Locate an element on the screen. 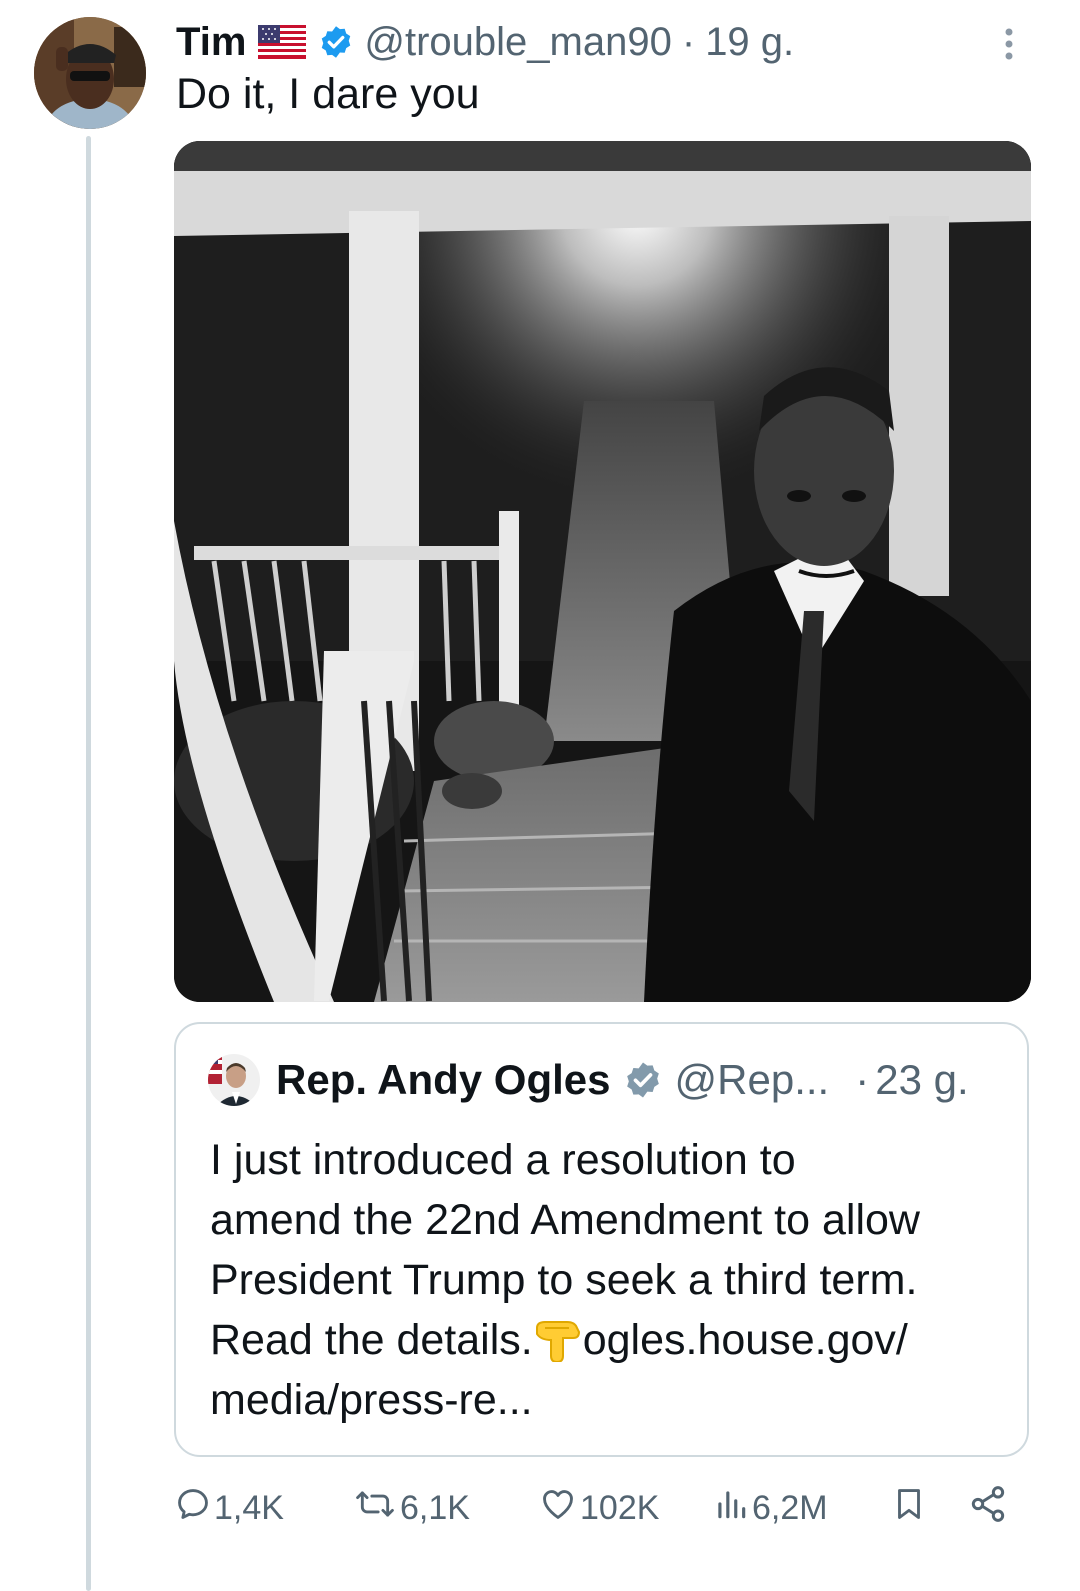 This screenshot has width=1080, height=1591. quoted-text-segment: Read the details. is located at coordinates (371, 1340).